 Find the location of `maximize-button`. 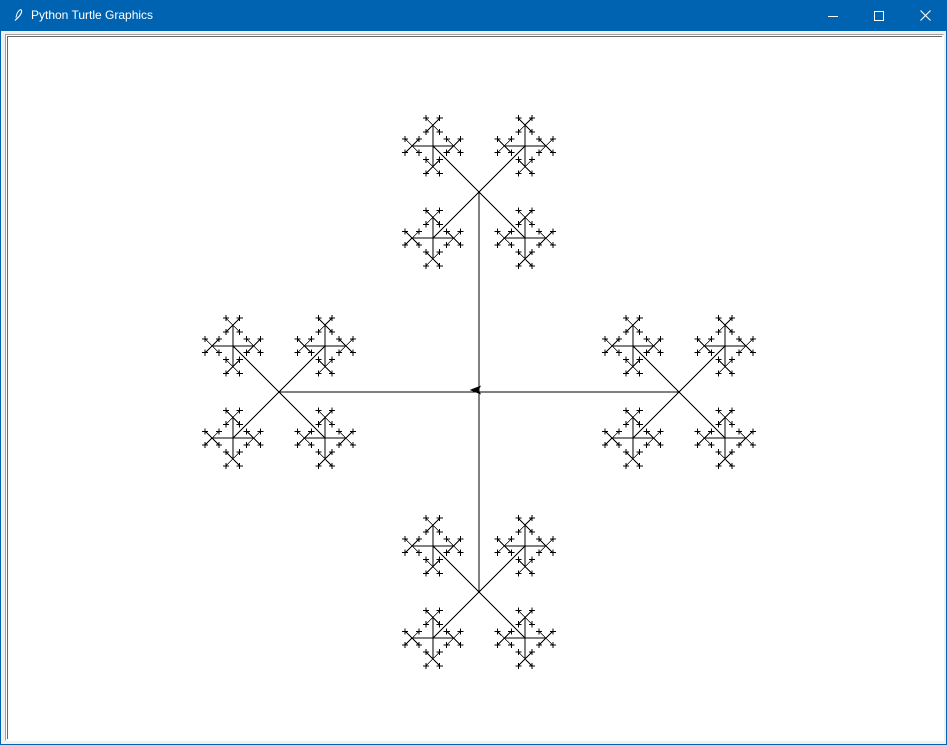

maximize-button is located at coordinates (879, 15).